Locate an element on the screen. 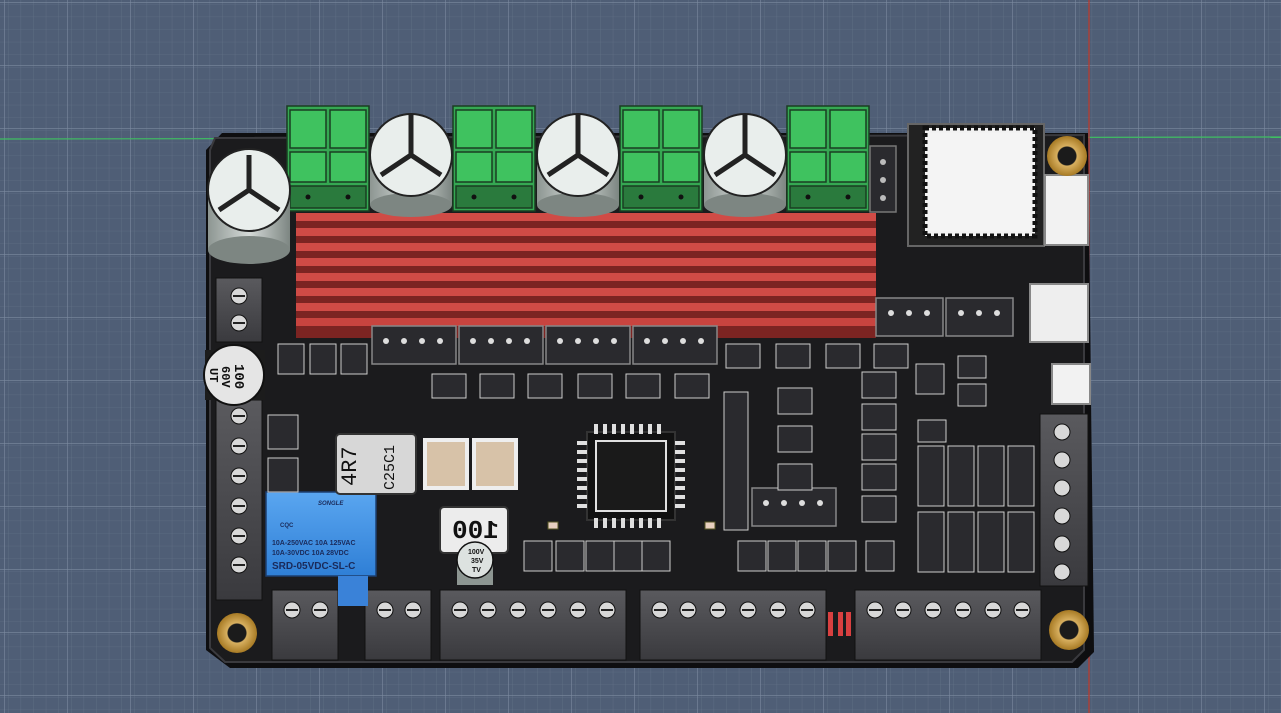 This screenshot has width=1281, height=713. red-pins is located at coordinates (839, 624).